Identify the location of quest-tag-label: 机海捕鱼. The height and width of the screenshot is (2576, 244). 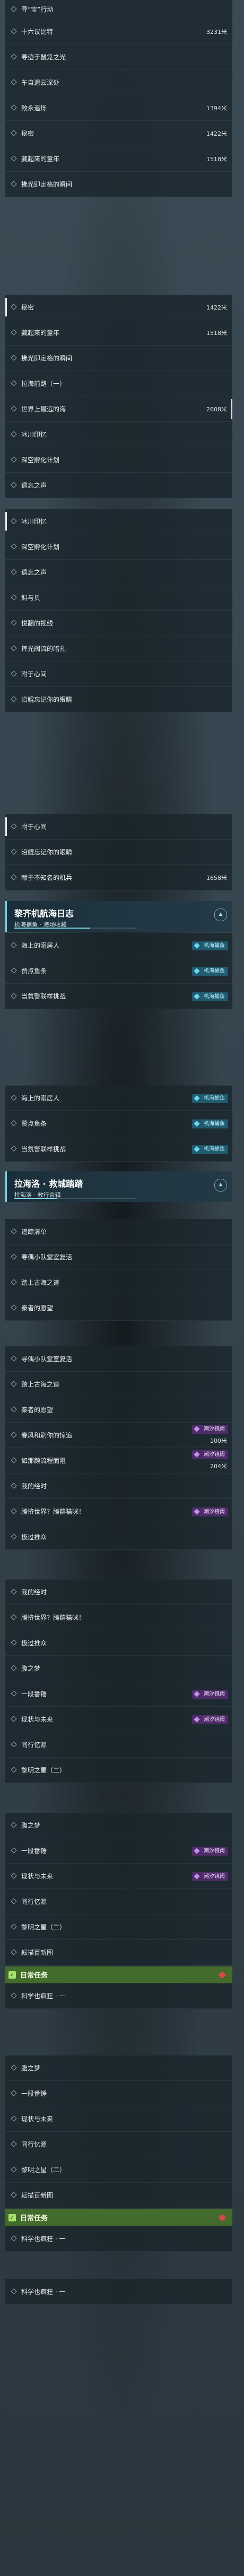
(215, 1098).